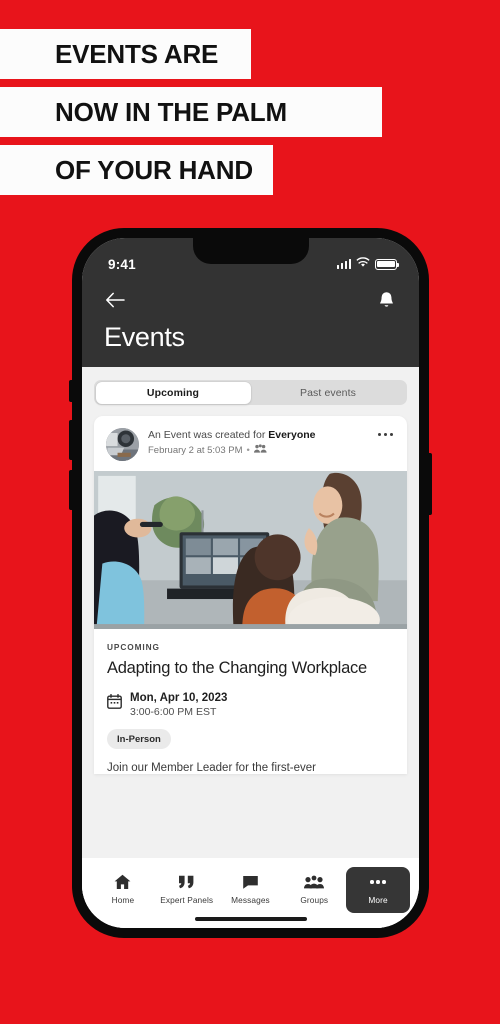 This screenshot has width=500, height=1024. Describe the element at coordinates (430, 484) in the screenshot. I see `power-button` at that location.